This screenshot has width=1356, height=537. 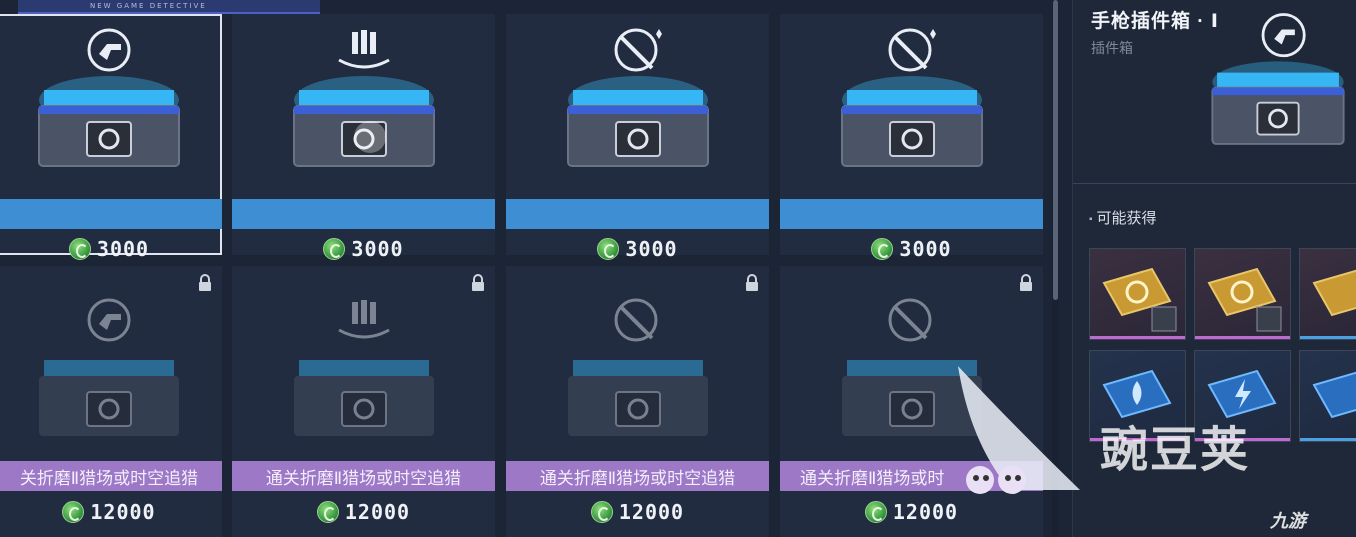 What do you see at coordinates (1288, 521) in the screenshot?
I see `watermark-corner-text: 九游` at bounding box center [1288, 521].